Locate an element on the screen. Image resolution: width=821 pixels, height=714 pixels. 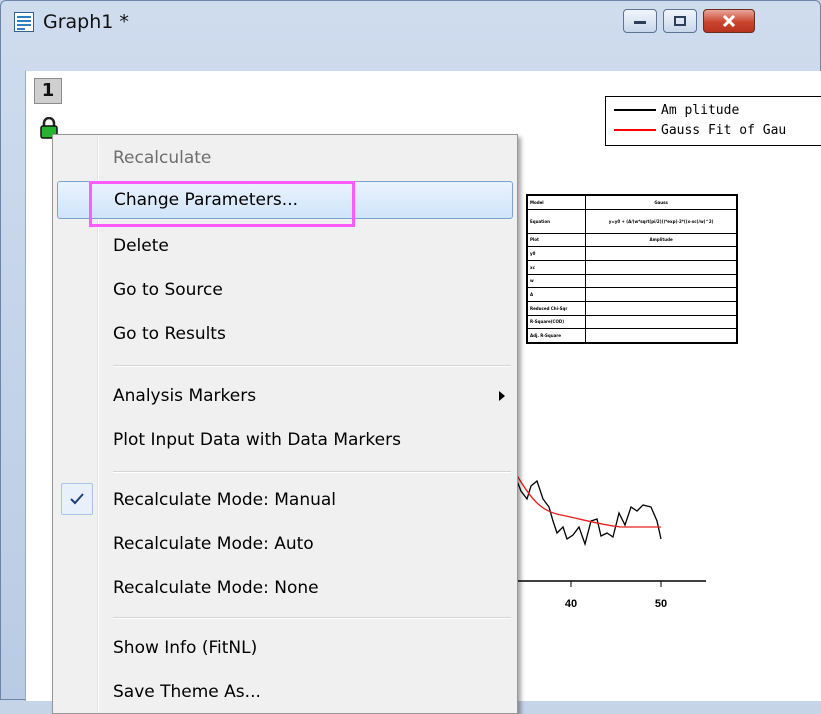
legend-label: Am plitude is located at coordinates (700, 110).